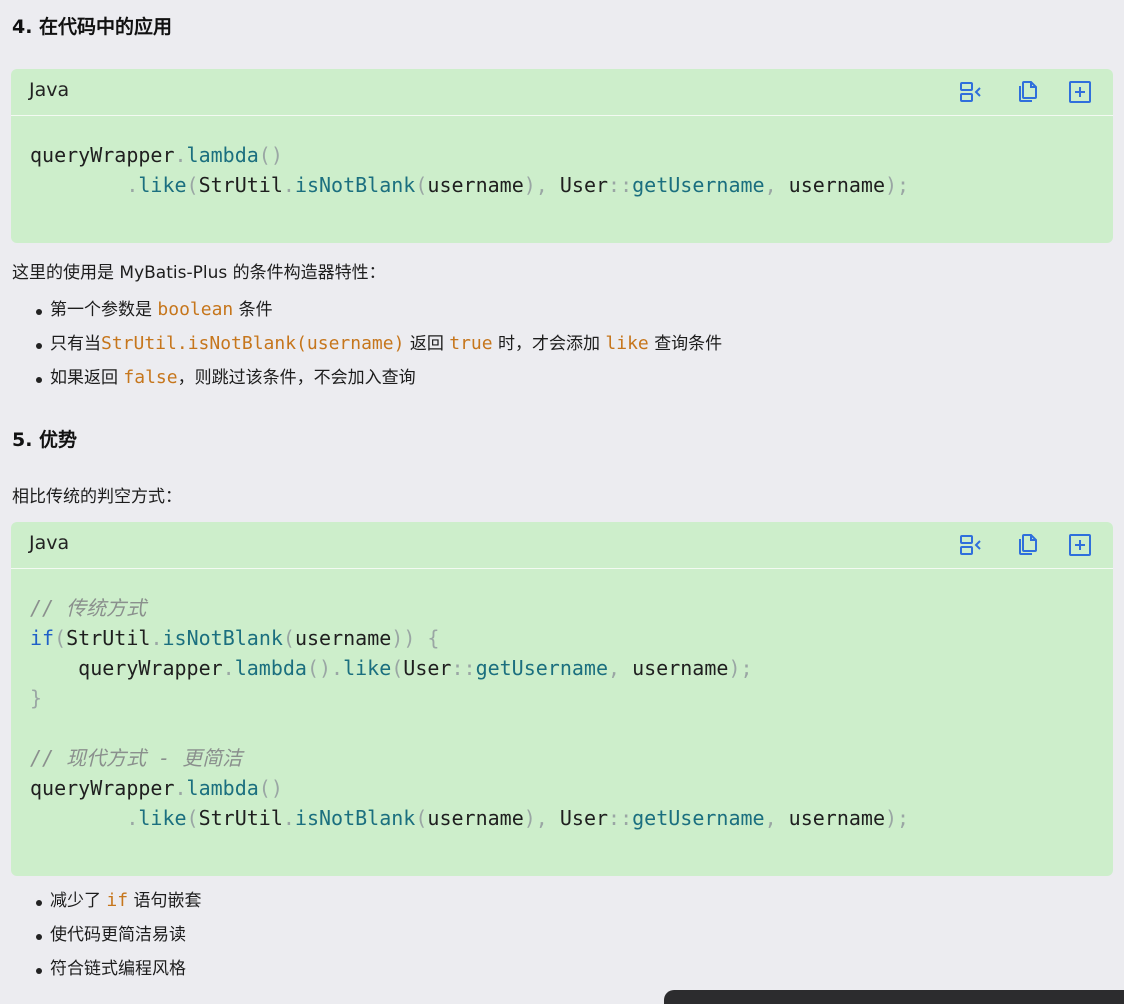 The image size is (1124, 1004). I want to click on list-item: 减少了 if 语句嵌套, so click(118, 901).